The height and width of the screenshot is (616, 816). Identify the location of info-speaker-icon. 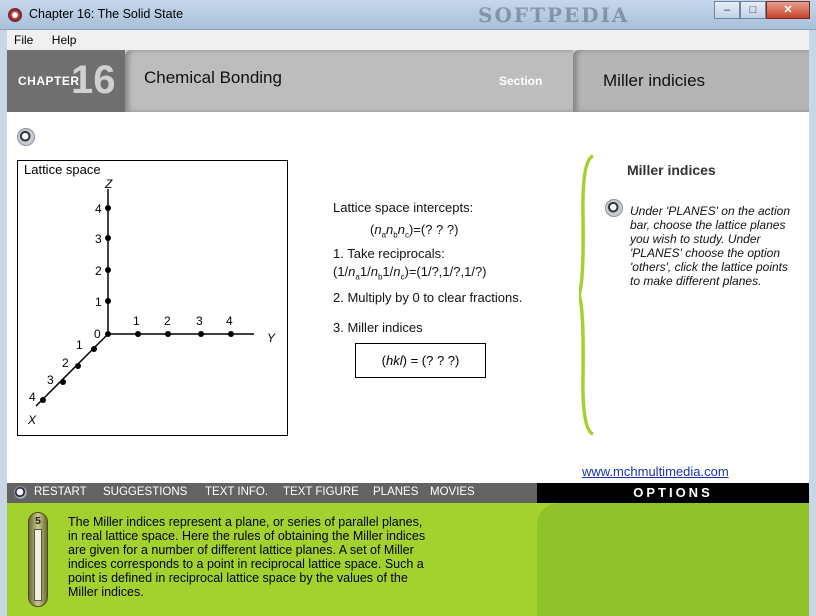
(614, 208).